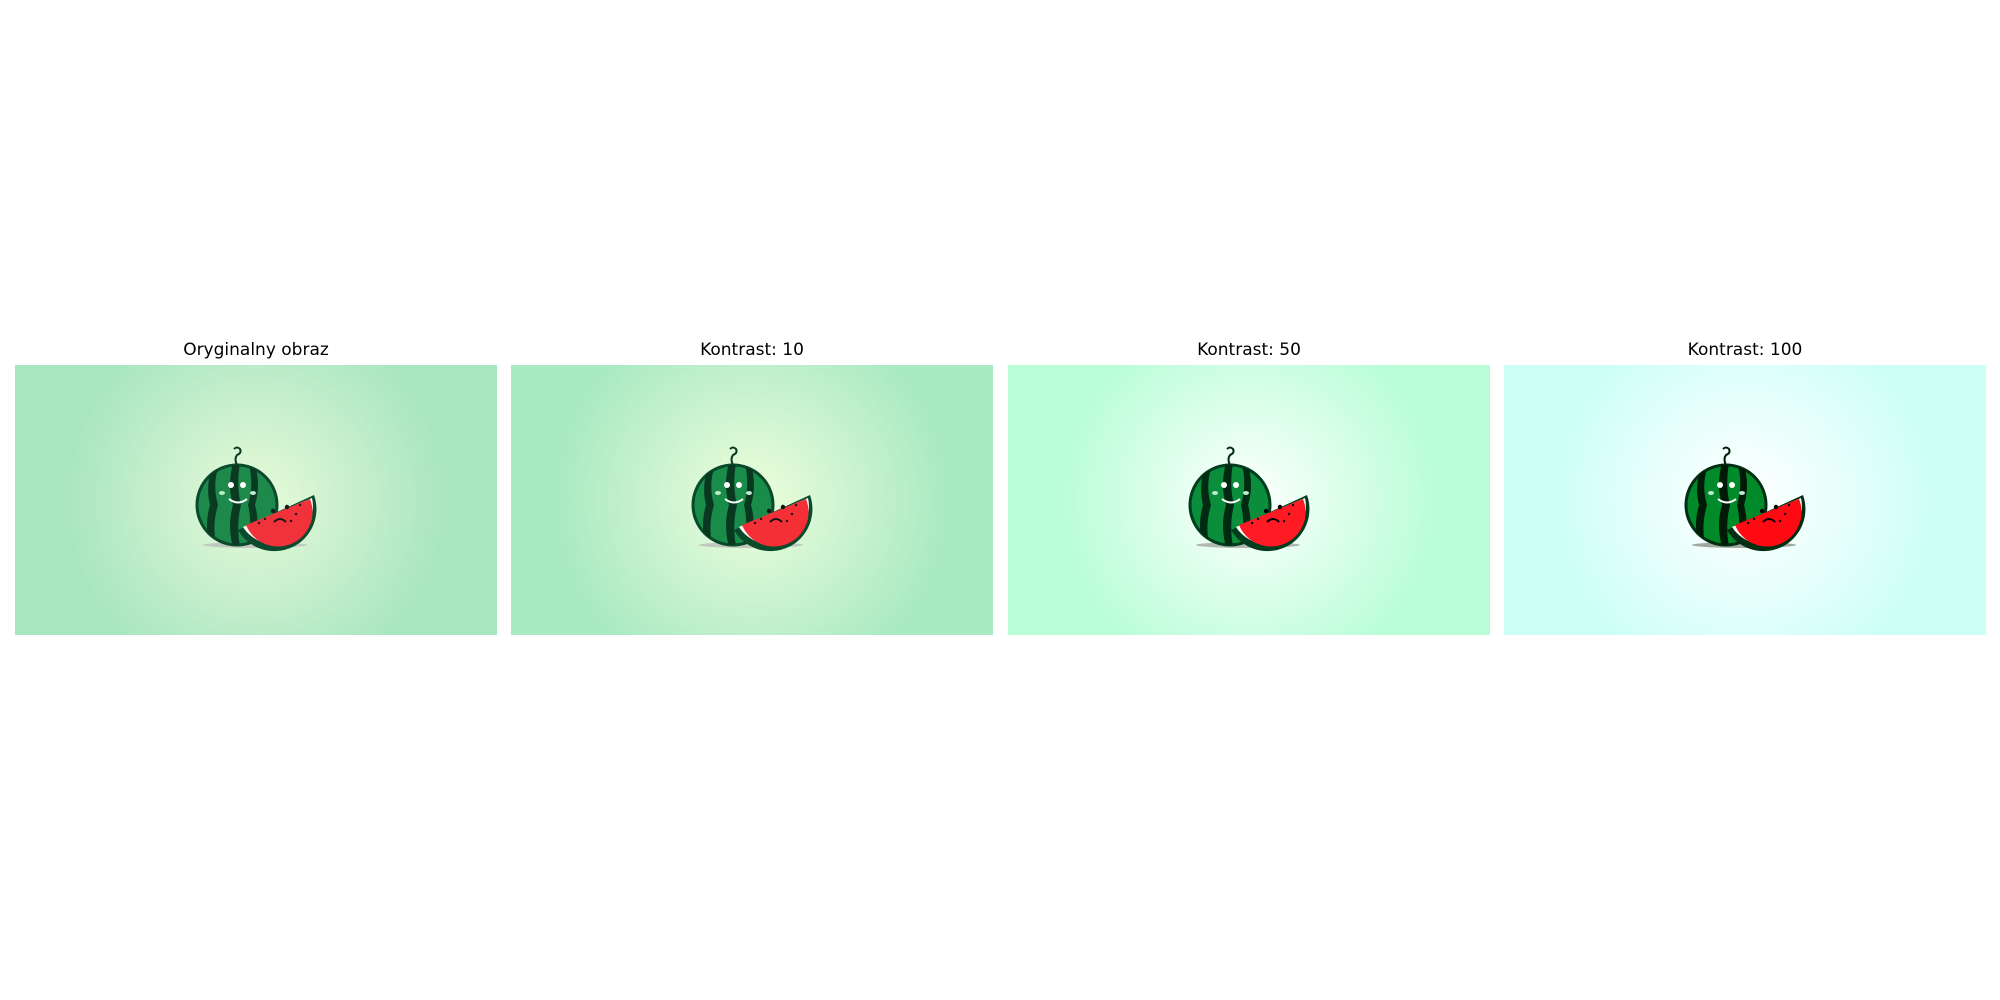 Image resolution: width=2000 pixels, height=1000 pixels. I want to click on panel-title: Oryginalny obraz, so click(256, 350).